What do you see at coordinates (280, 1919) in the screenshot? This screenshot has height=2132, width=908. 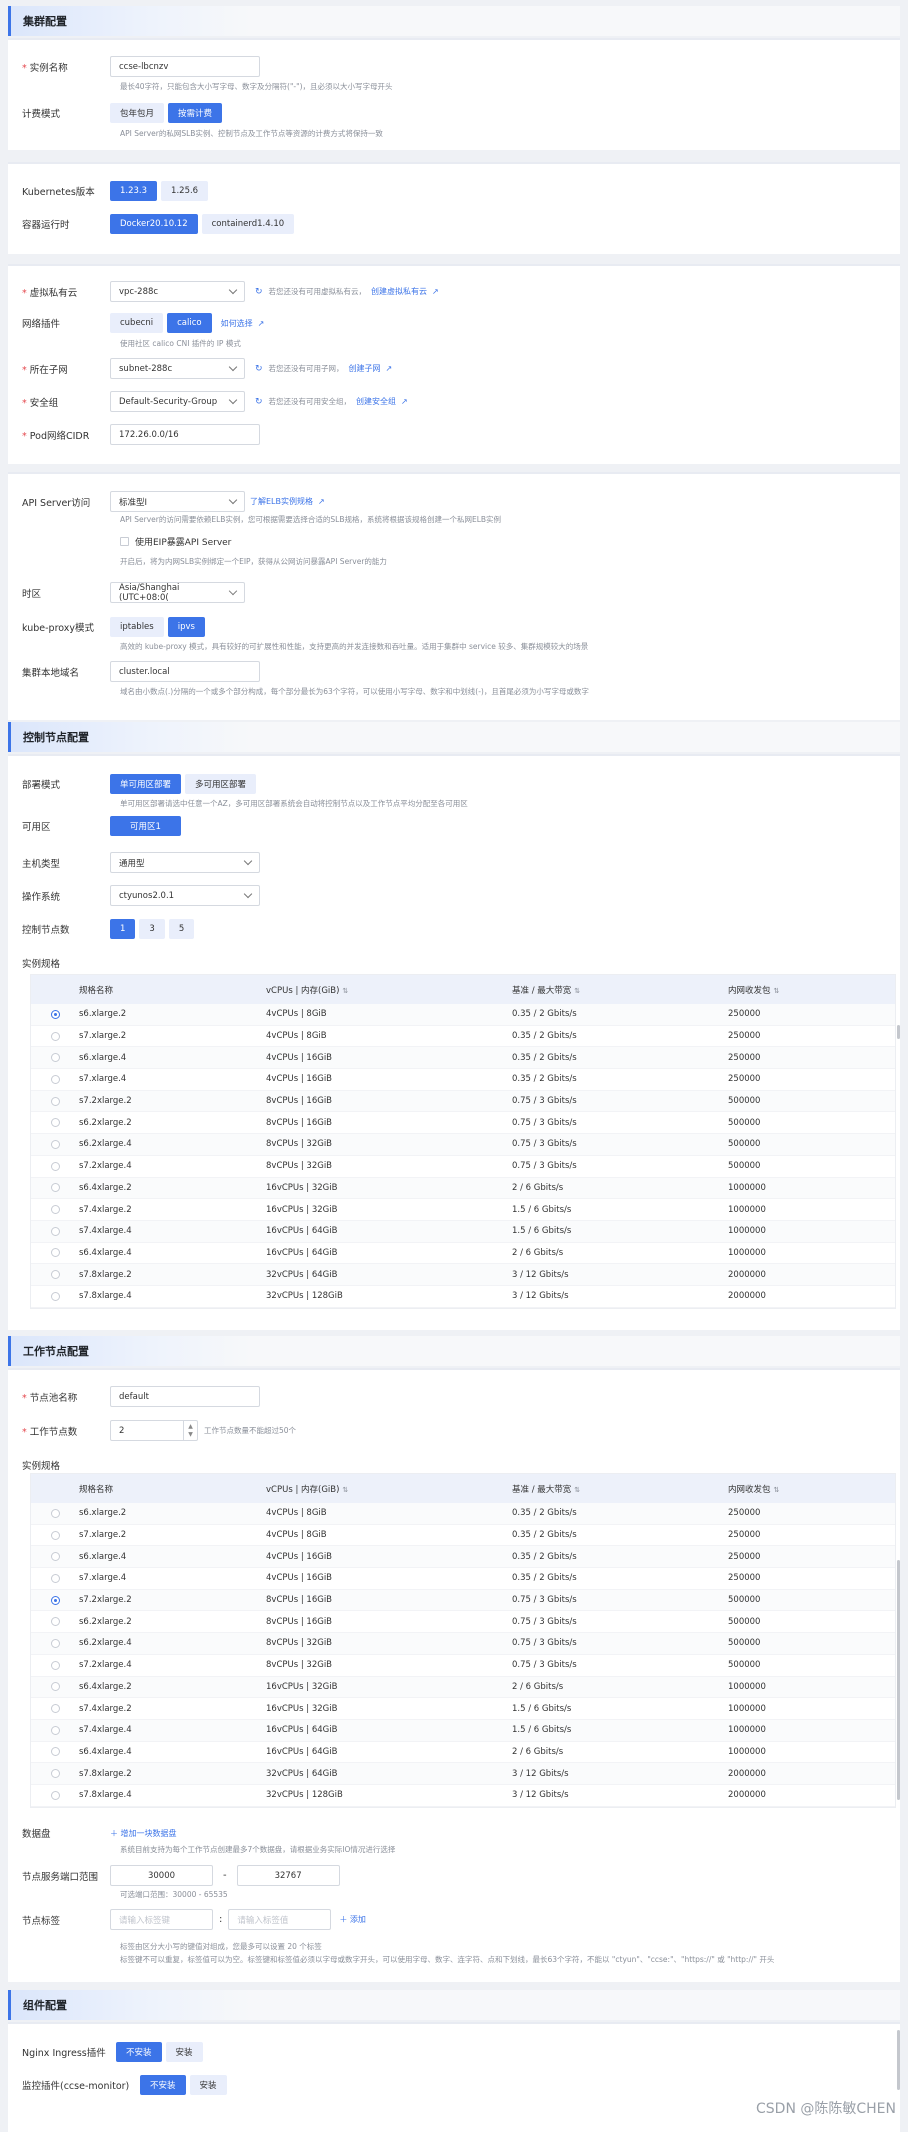 I see `tag-value-input: 请输入标签值` at bounding box center [280, 1919].